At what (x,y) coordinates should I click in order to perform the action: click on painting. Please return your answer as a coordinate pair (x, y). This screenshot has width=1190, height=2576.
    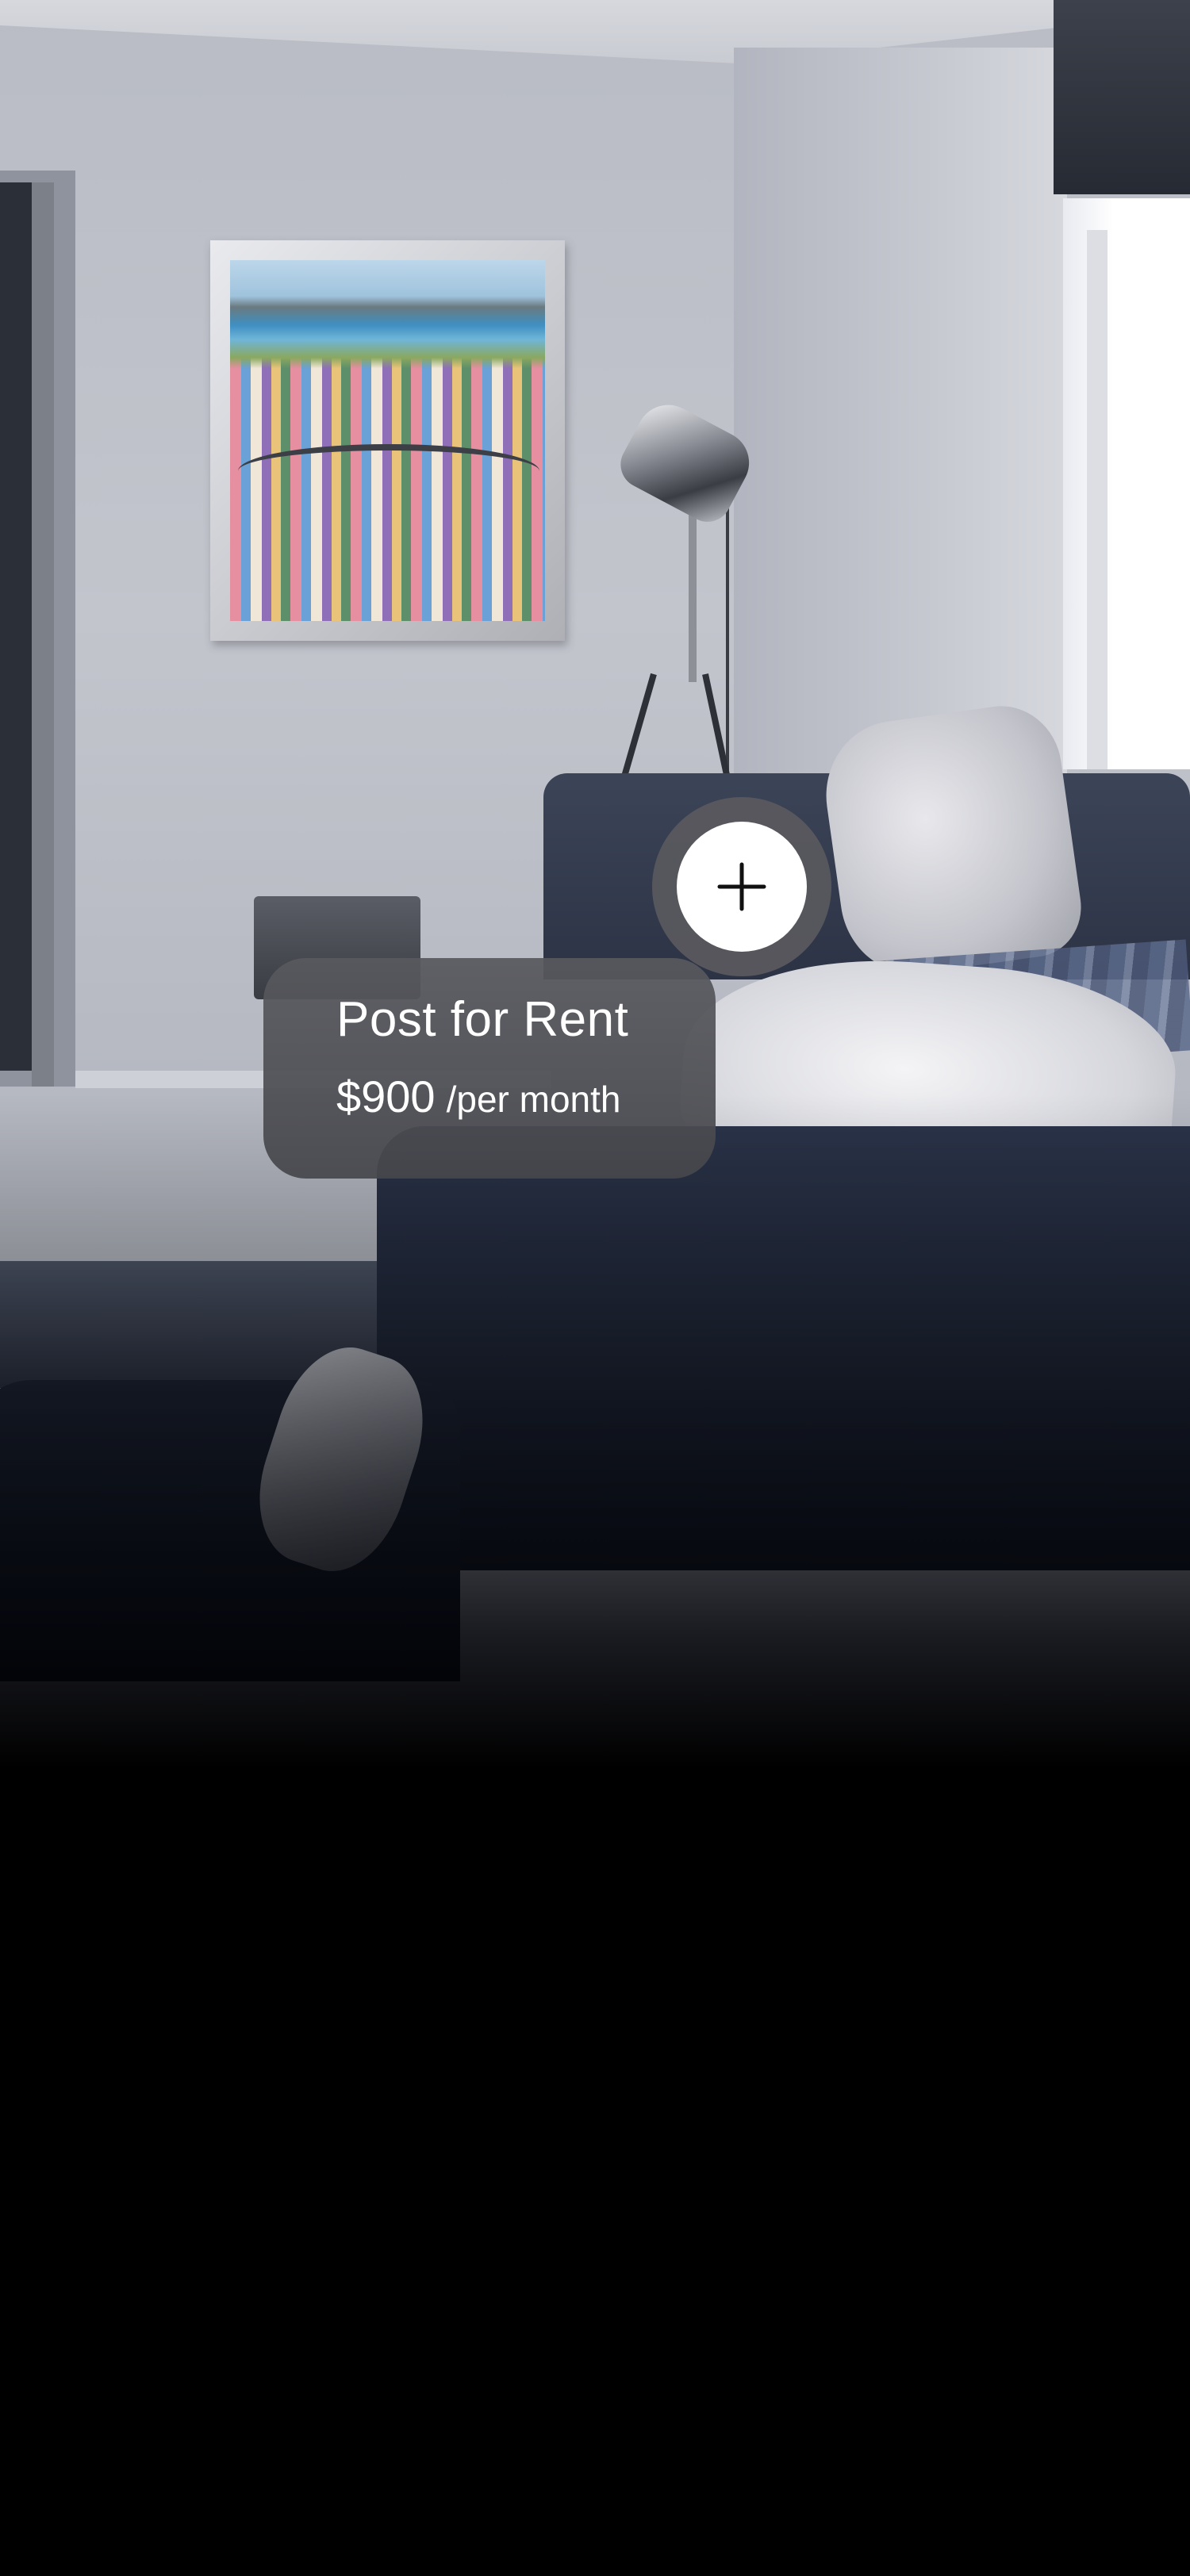
    Looking at the image, I should click on (387, 440).